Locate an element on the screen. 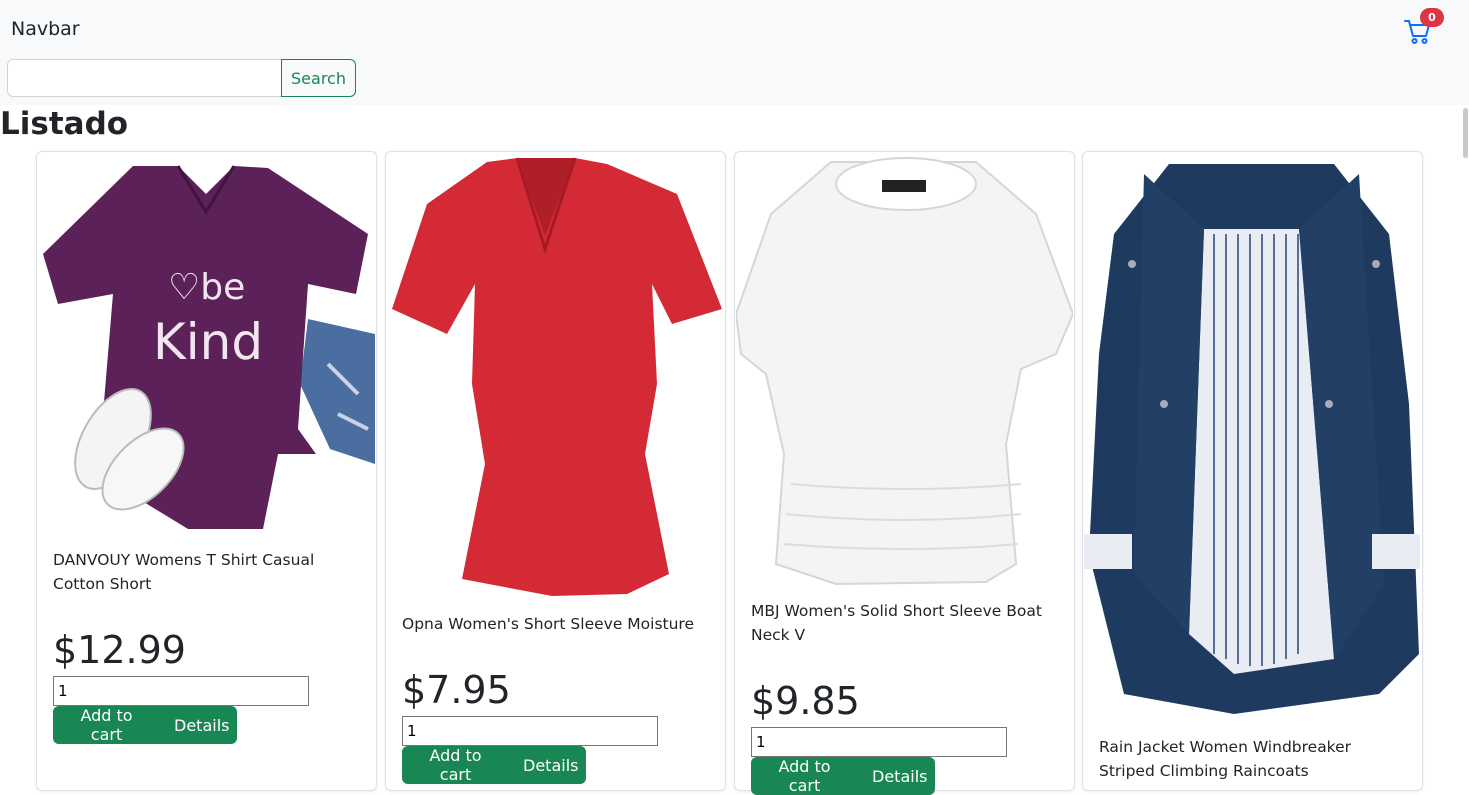  product-price: $9.85 is located at coordinates (805, 701).